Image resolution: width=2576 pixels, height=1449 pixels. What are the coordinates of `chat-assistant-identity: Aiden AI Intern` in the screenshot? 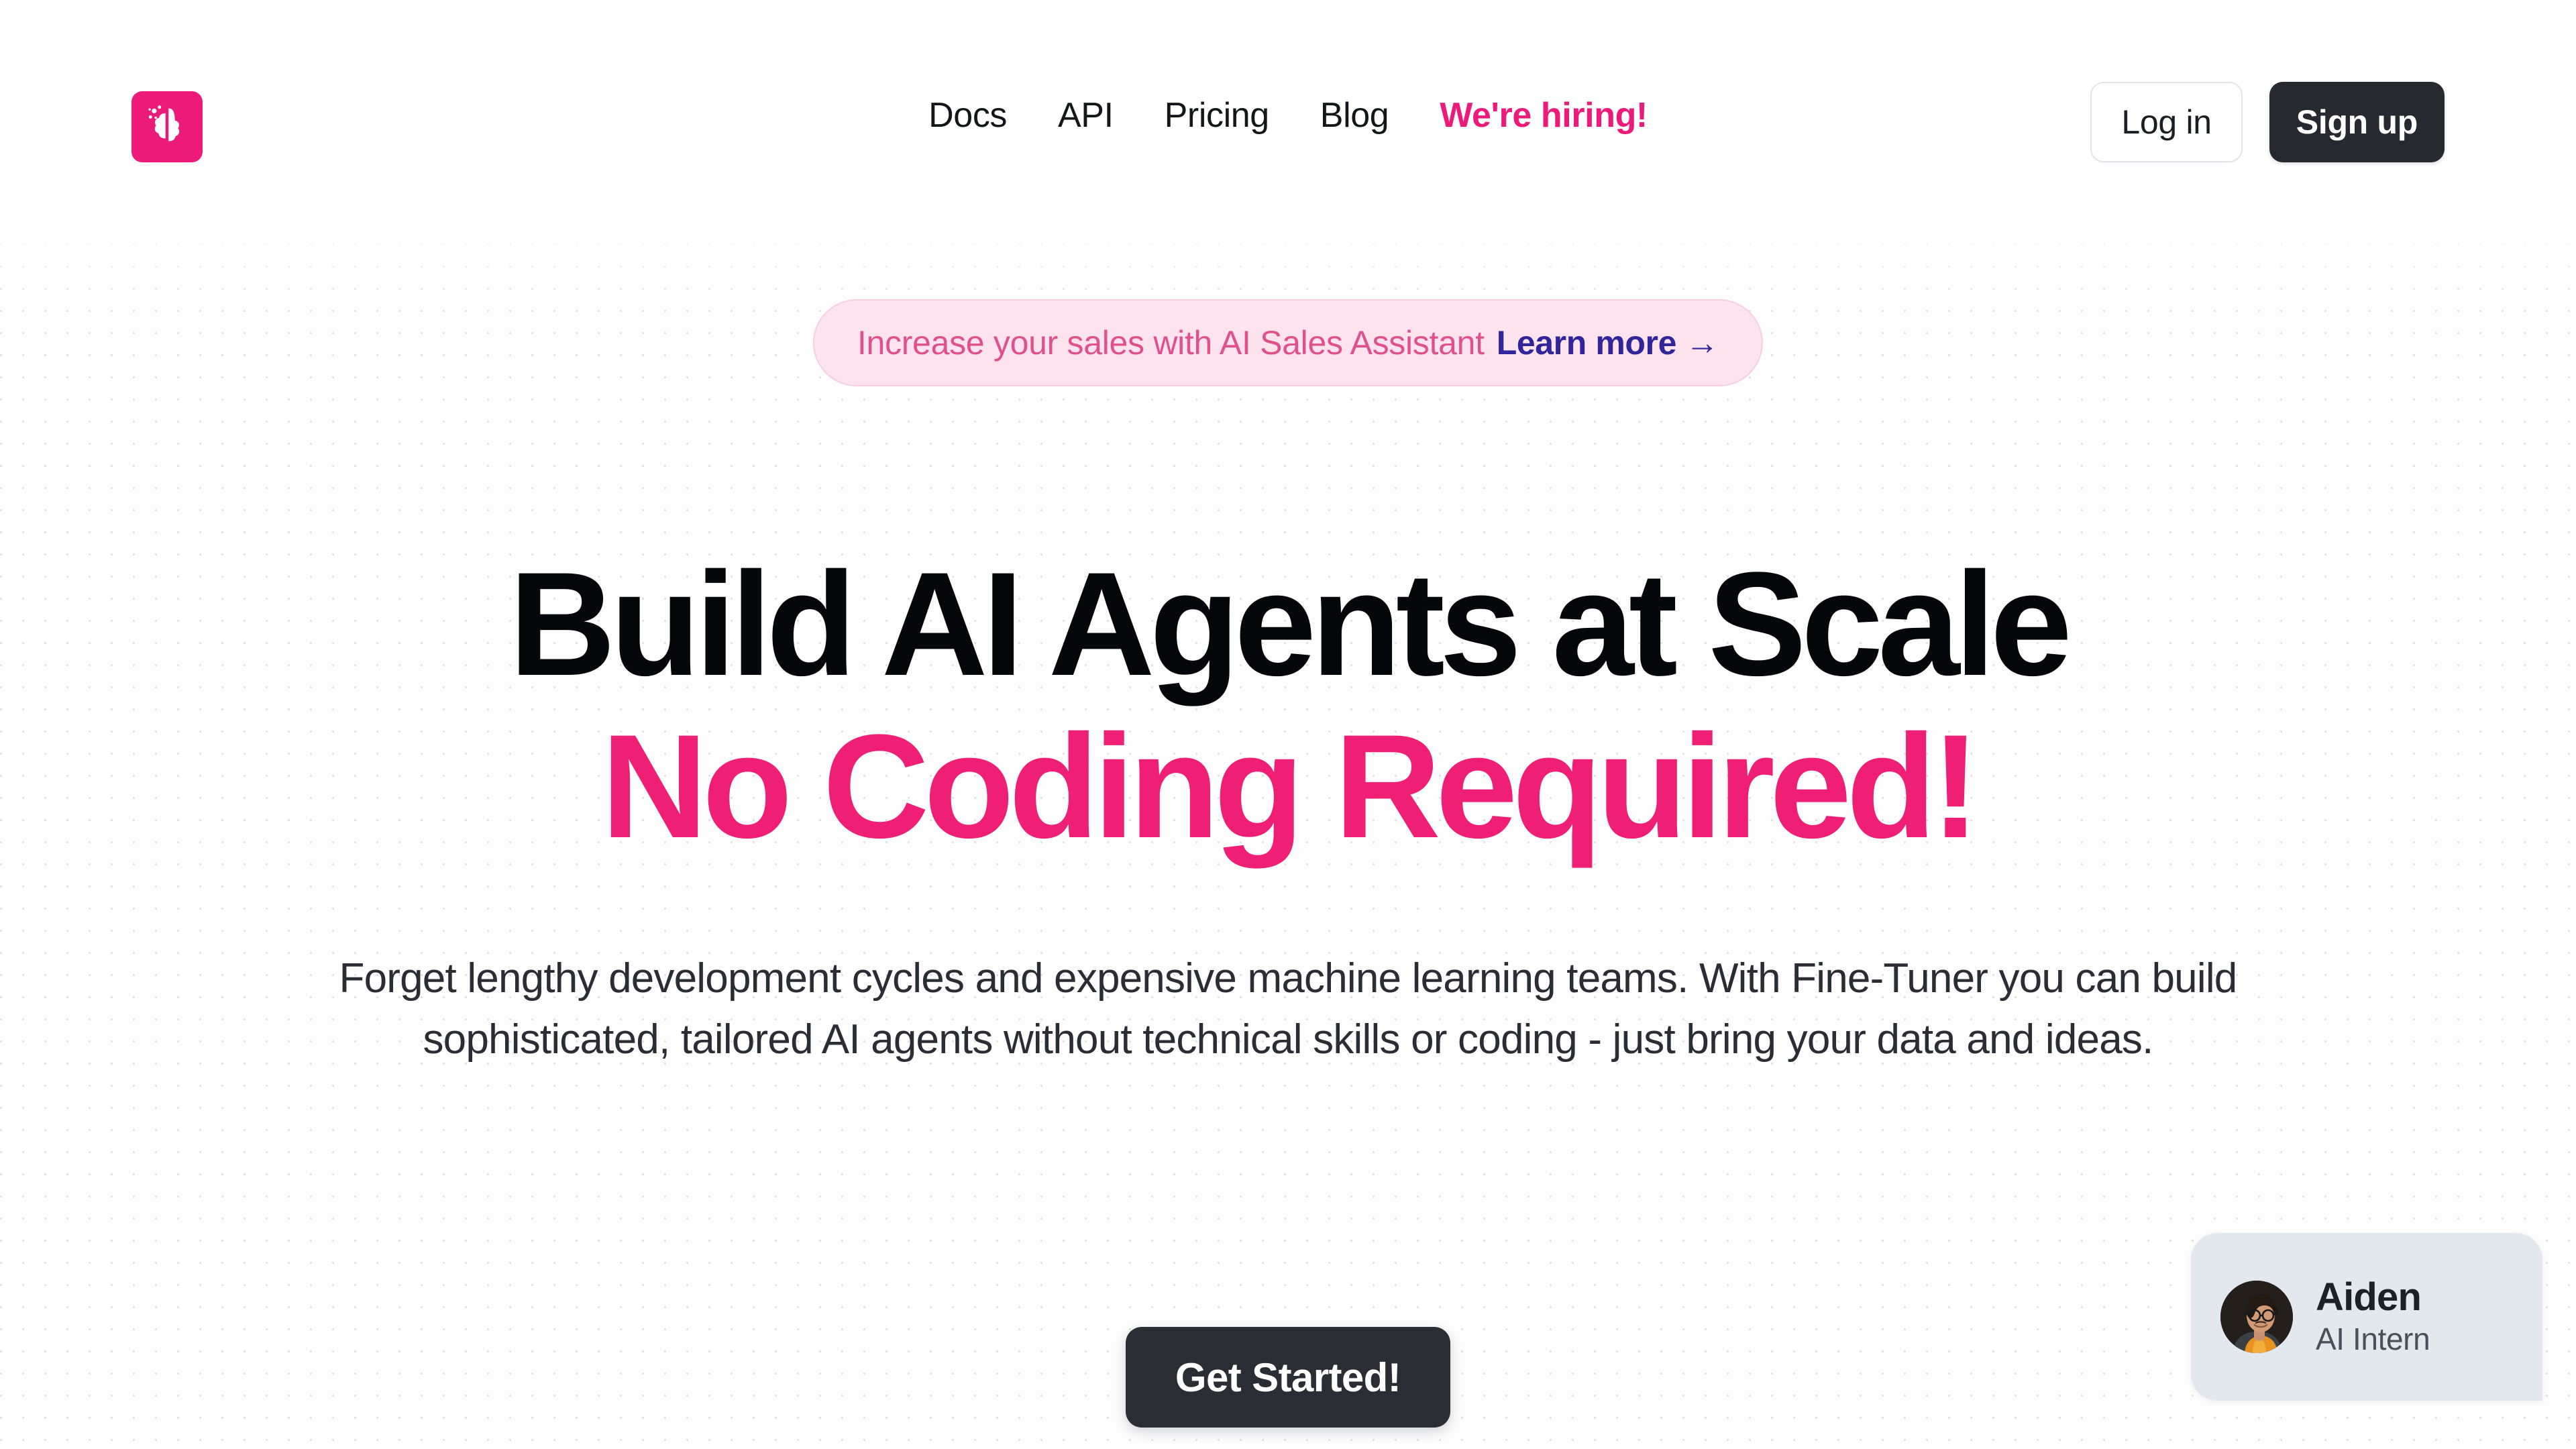 It's located at (2373, 1317).